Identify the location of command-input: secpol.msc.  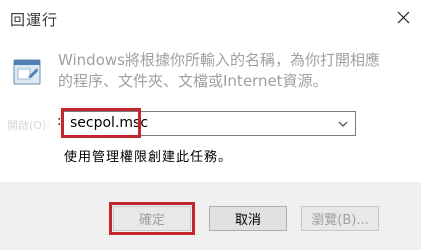
(109, 123).